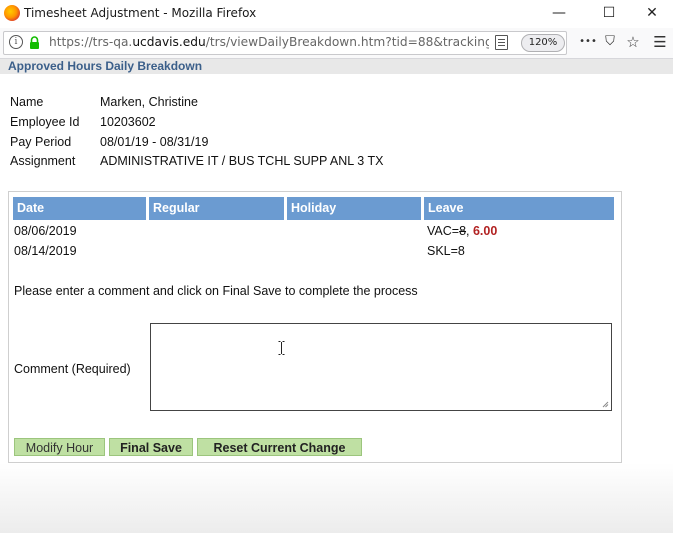 The height and width of the screenshot is (533, 673). I want to click on row2-date: 08/14/2019, so click(45, 251).